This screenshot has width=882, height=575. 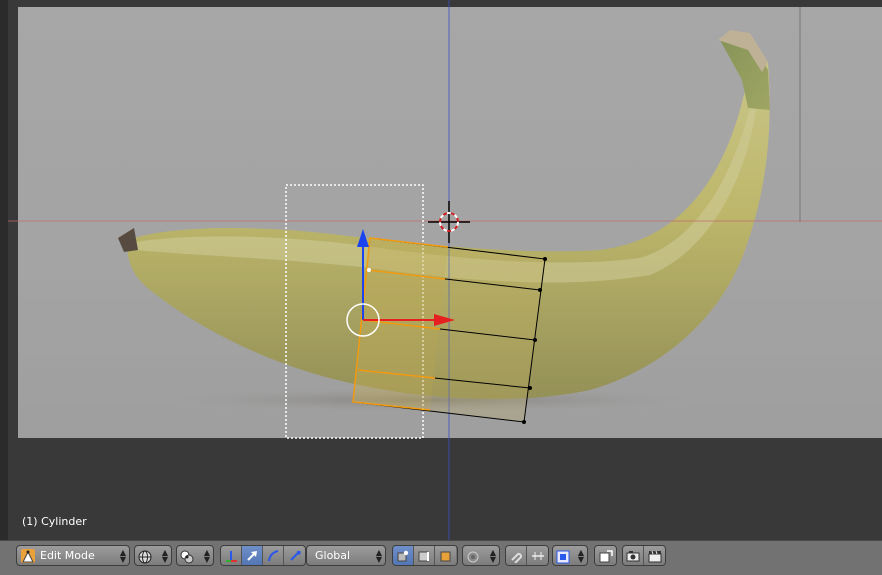 I want to click on snap-toggle-button, so click(x=516, y=555).